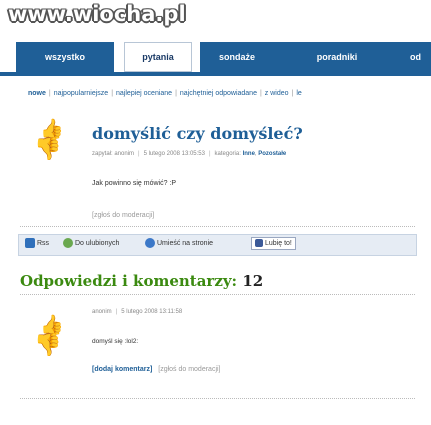 This screenshot has height=425, width=431. I want to click on comments-heading: Odpowiedzi i komentarzy: 12, so click(141, 281).